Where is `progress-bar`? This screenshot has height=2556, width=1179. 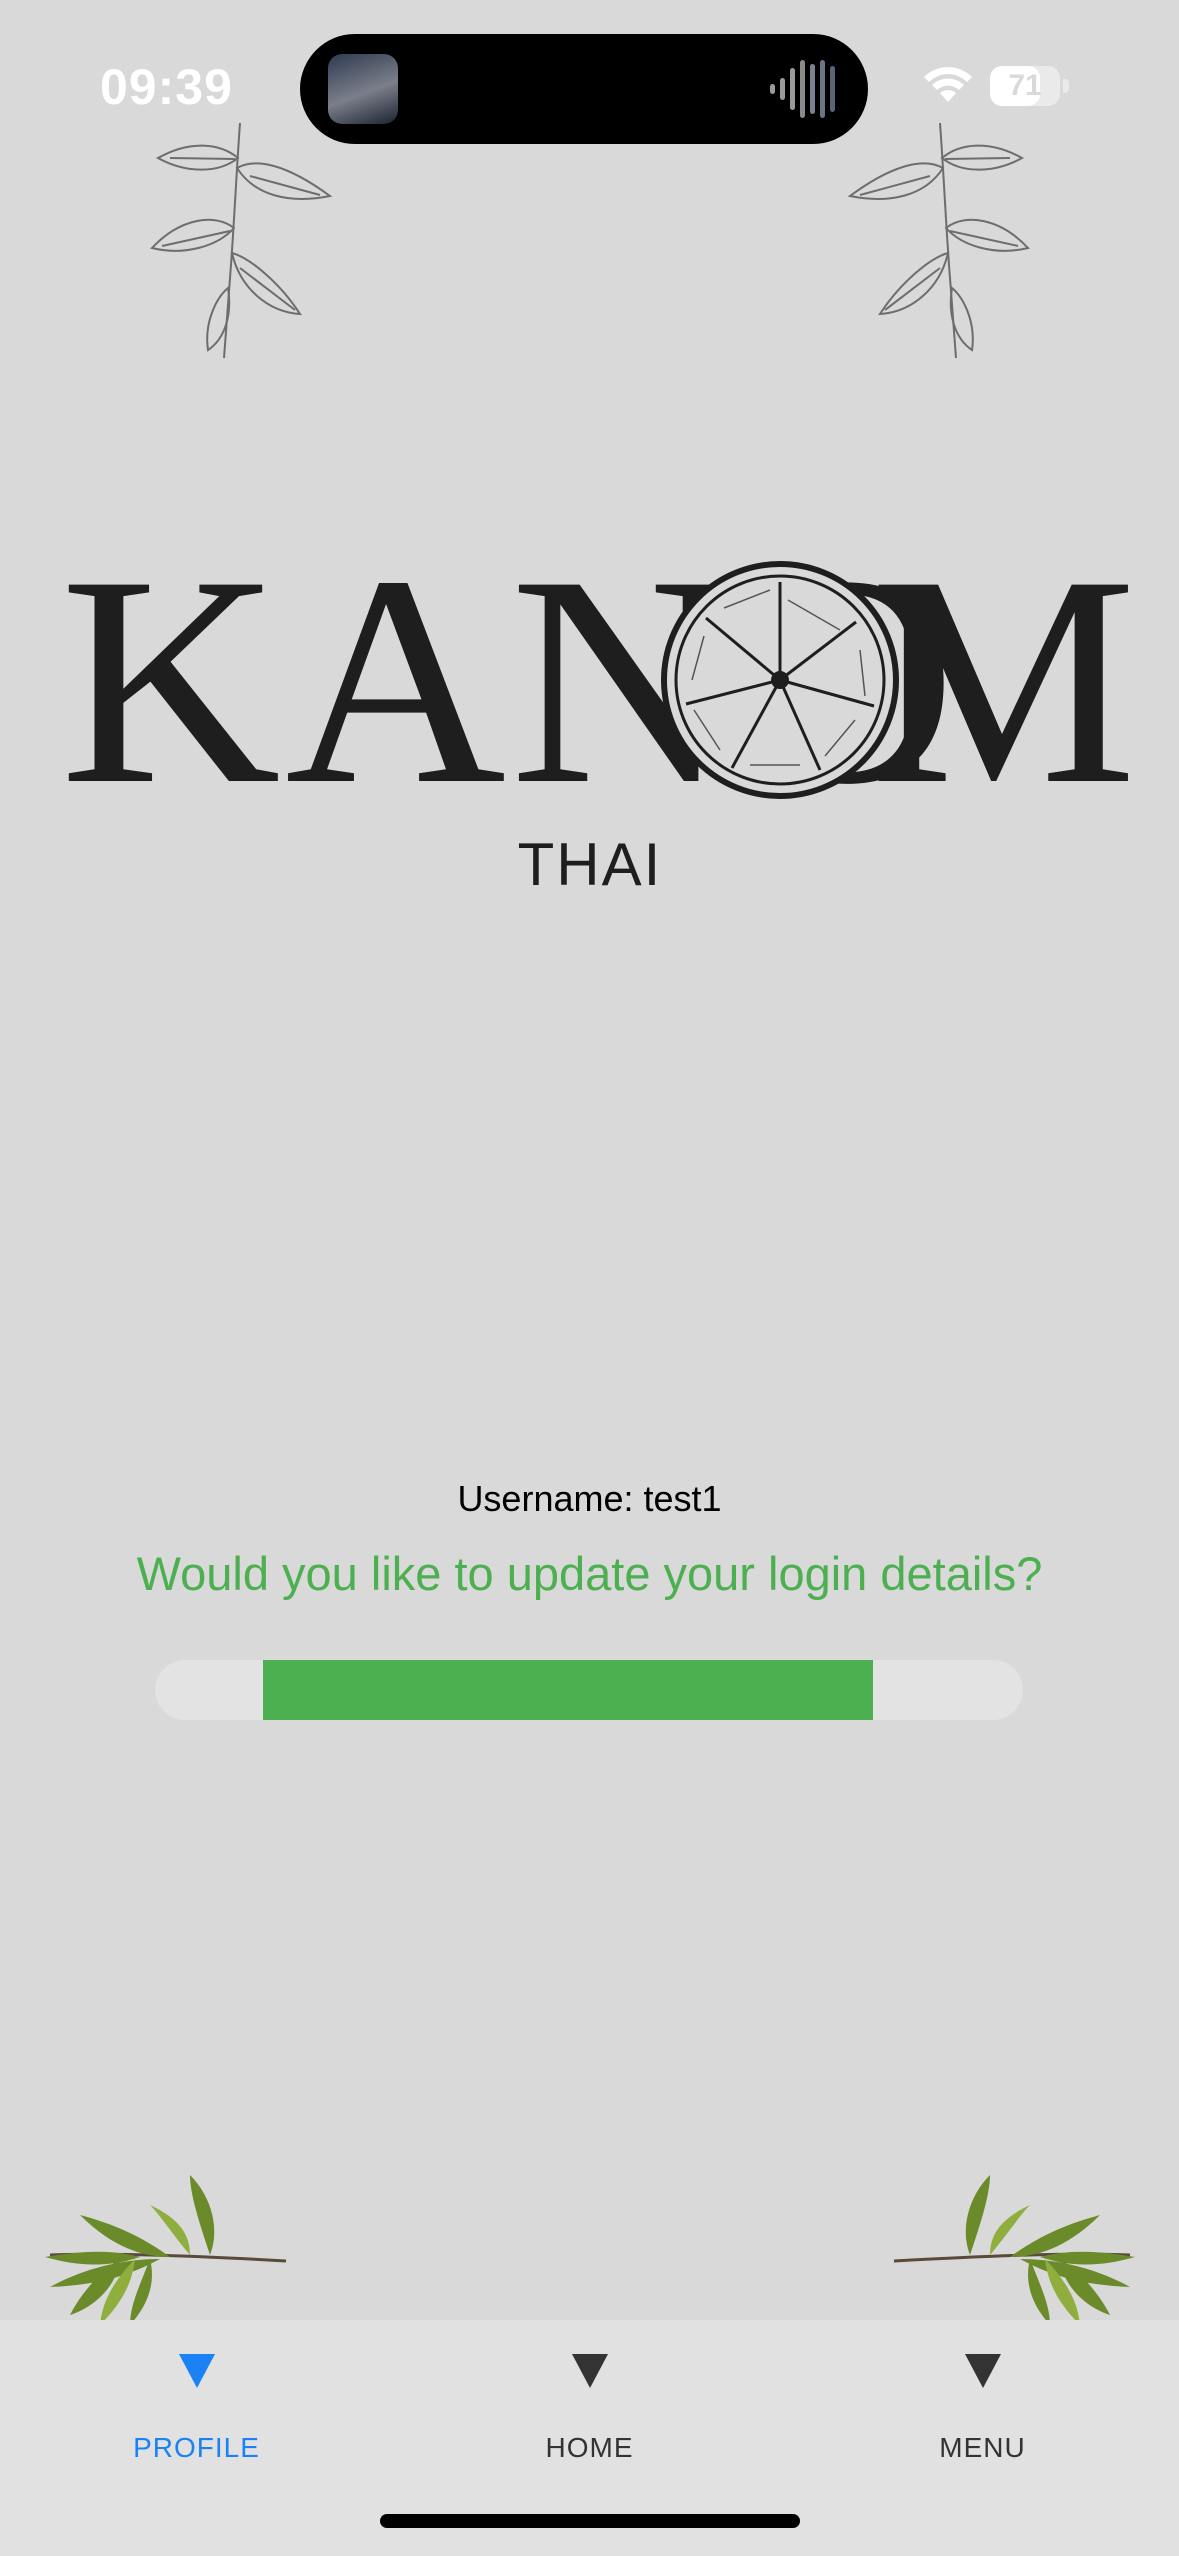 progress-bar is located at coordinates (589, 1690).